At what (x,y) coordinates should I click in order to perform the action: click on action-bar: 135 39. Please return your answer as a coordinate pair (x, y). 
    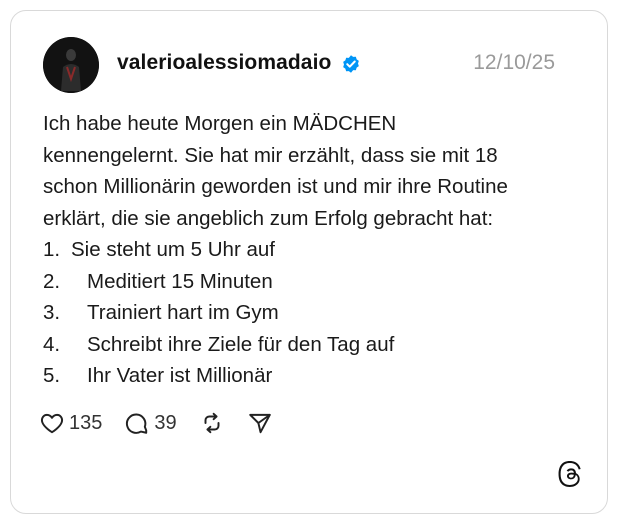
    Looking at the image, I should click on (167, 423).